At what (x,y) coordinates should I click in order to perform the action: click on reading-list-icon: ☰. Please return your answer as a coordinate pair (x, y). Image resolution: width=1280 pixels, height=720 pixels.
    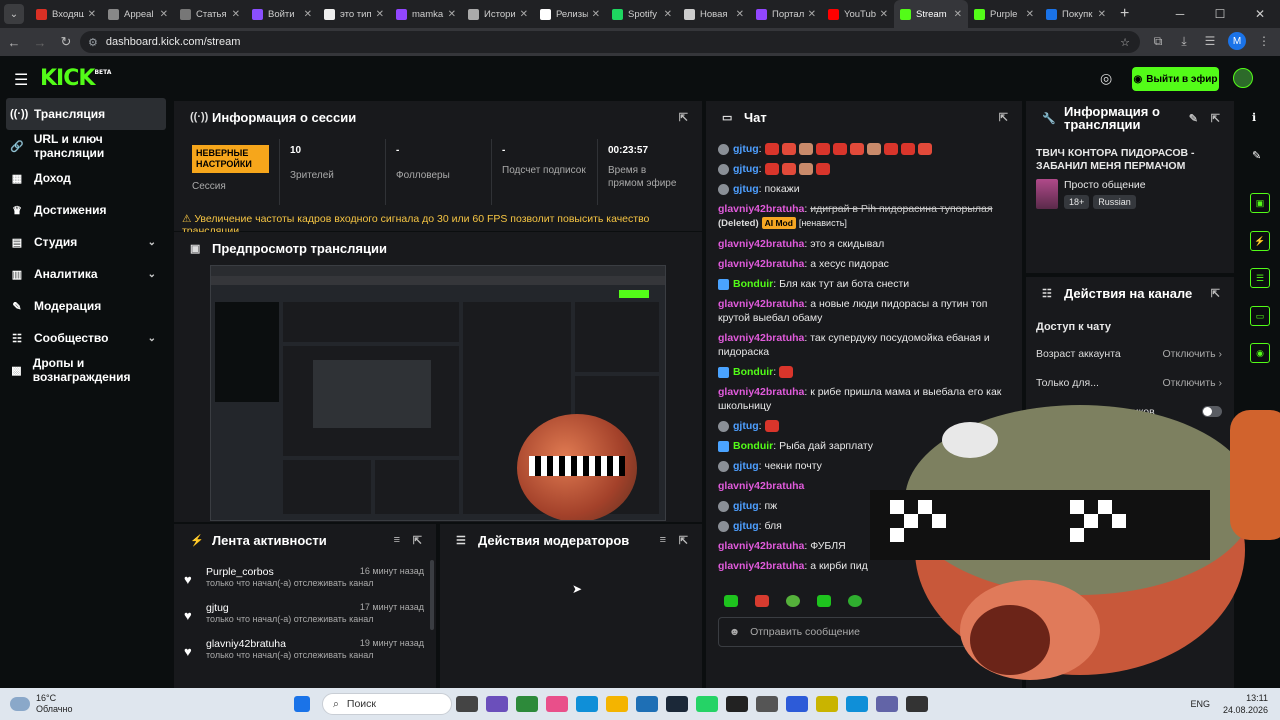
    Looking at the image, I should click on (1210, 41).